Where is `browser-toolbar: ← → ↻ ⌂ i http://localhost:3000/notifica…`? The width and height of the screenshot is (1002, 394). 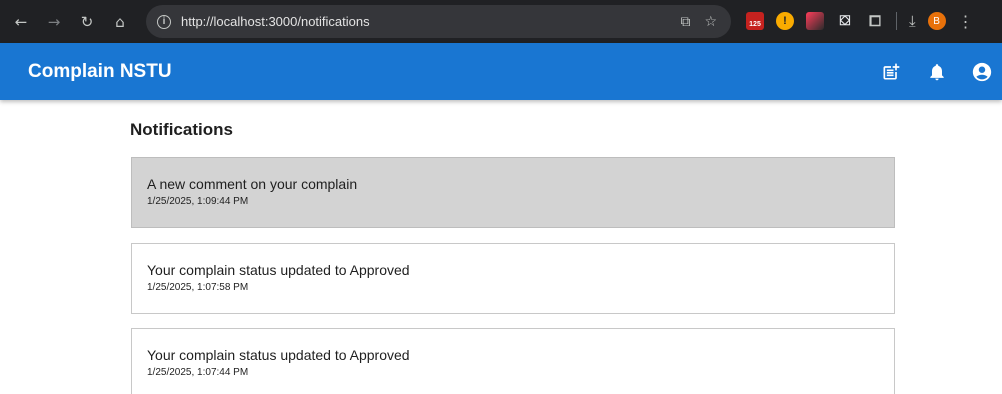
browser-toolbar: ← → ↻ ⌂ i http://localhost:3000/notifica… is located at coordinates (501, 21).